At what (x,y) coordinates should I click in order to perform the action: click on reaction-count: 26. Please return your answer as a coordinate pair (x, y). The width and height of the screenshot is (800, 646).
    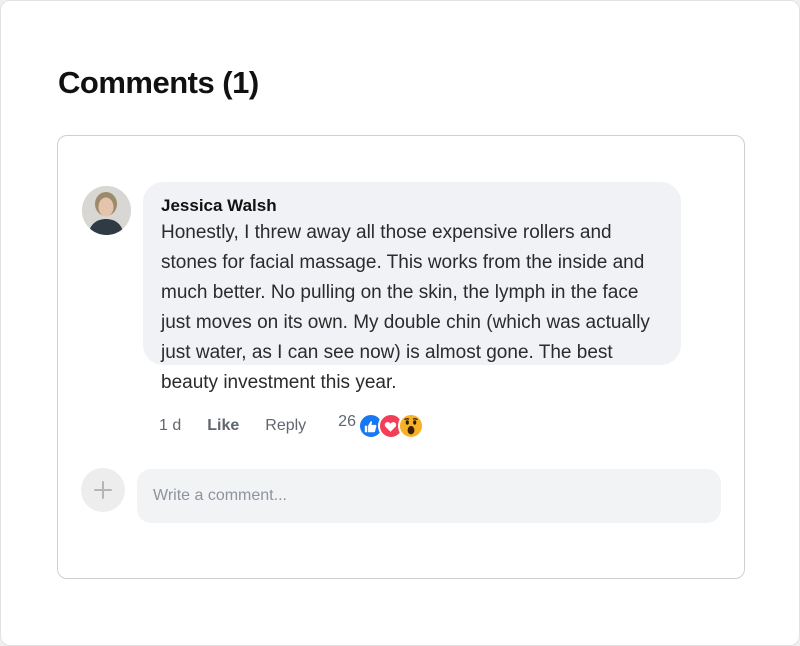
    Looking at the image, I should click on (347, 422).